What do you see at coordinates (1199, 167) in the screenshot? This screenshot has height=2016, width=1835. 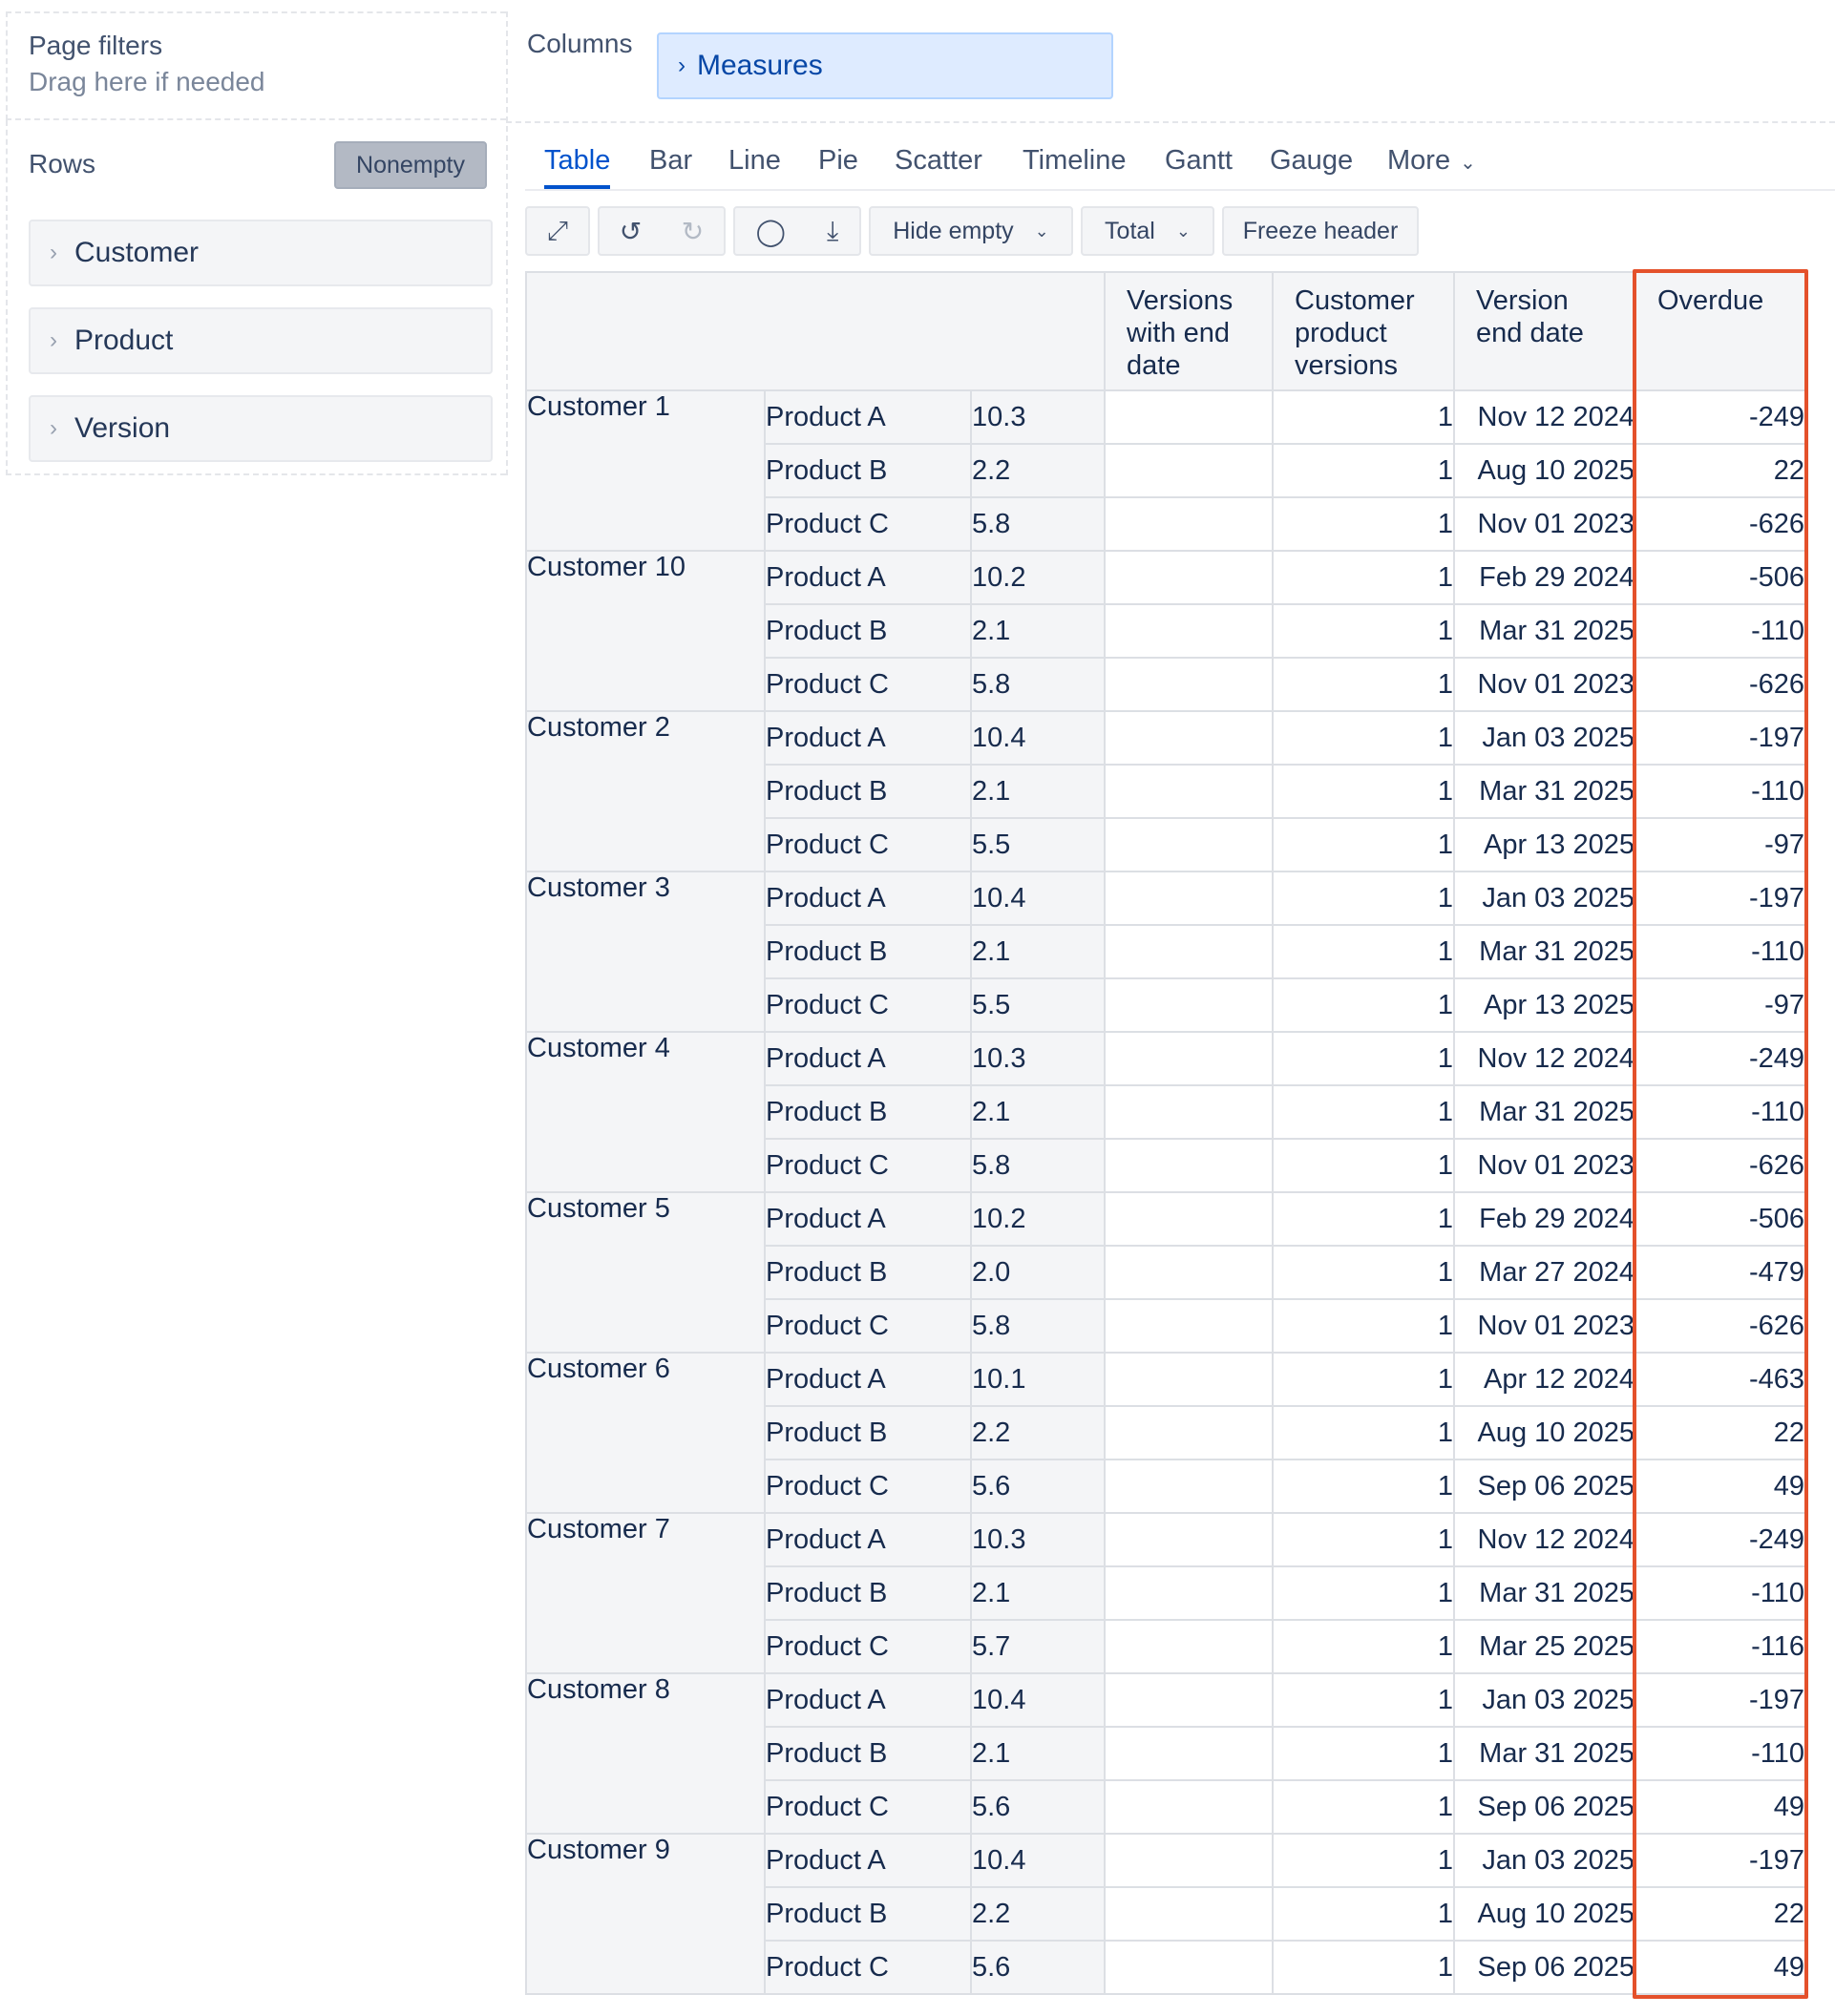 I see `tab-gantt: Gantt` at bounding box center [1199, 167].